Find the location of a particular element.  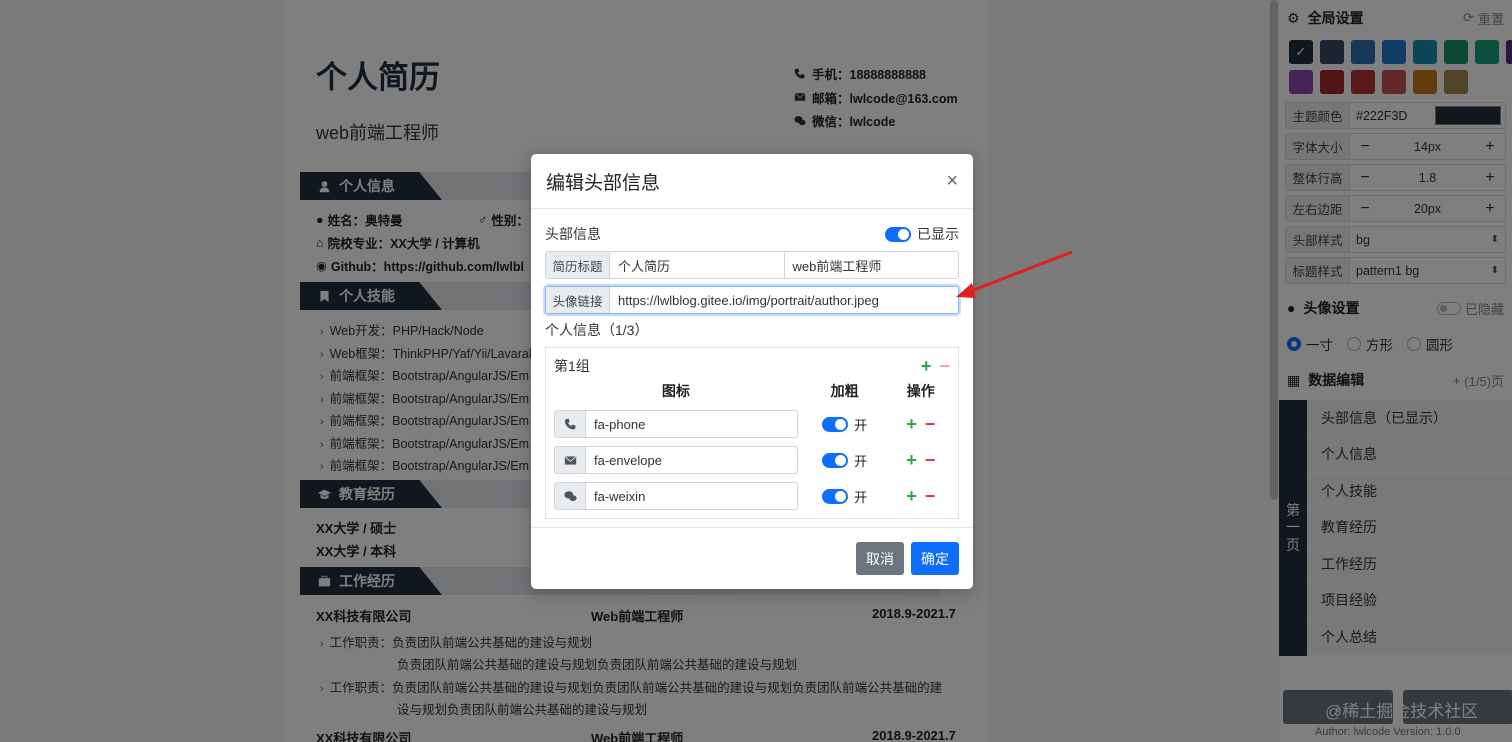

group-columns: 图标 加粗 操作 is located at coordinates (752, 391).